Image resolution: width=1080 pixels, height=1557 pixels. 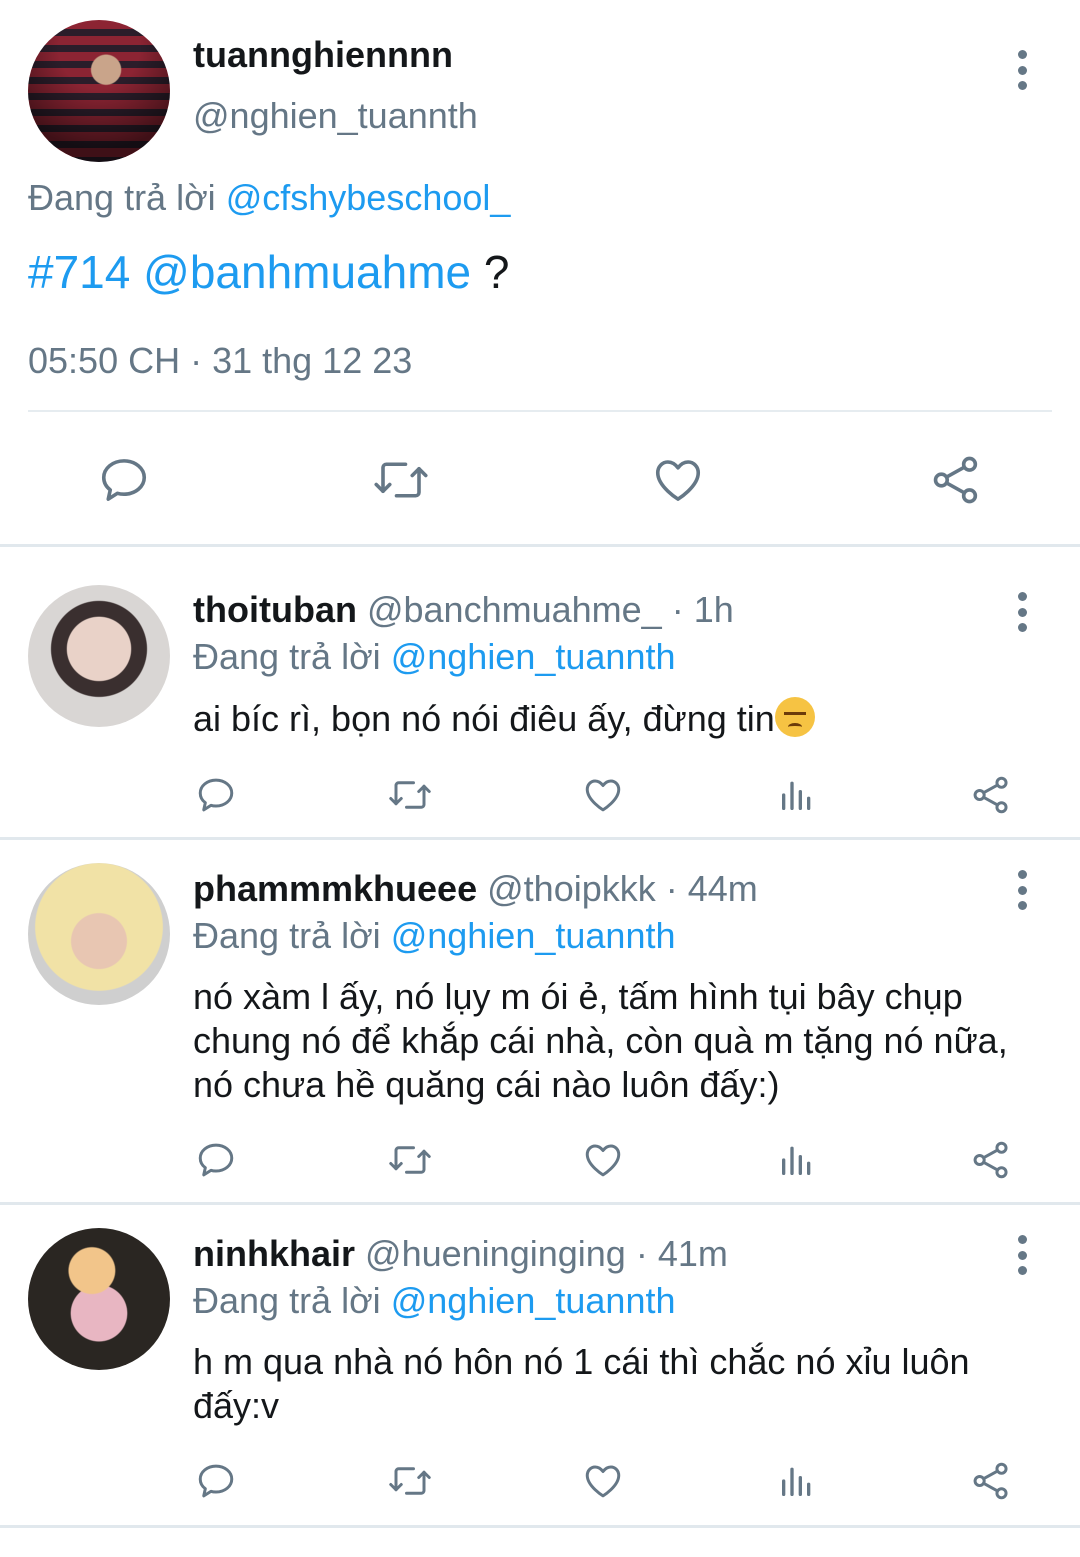 What do you see at coordinates (484, 718) in the screenshot?
I see `tweet-text-body: ai bíc rì, bọn nó nói điêu ấy, đừng tin` at bounding box center [484, 718].